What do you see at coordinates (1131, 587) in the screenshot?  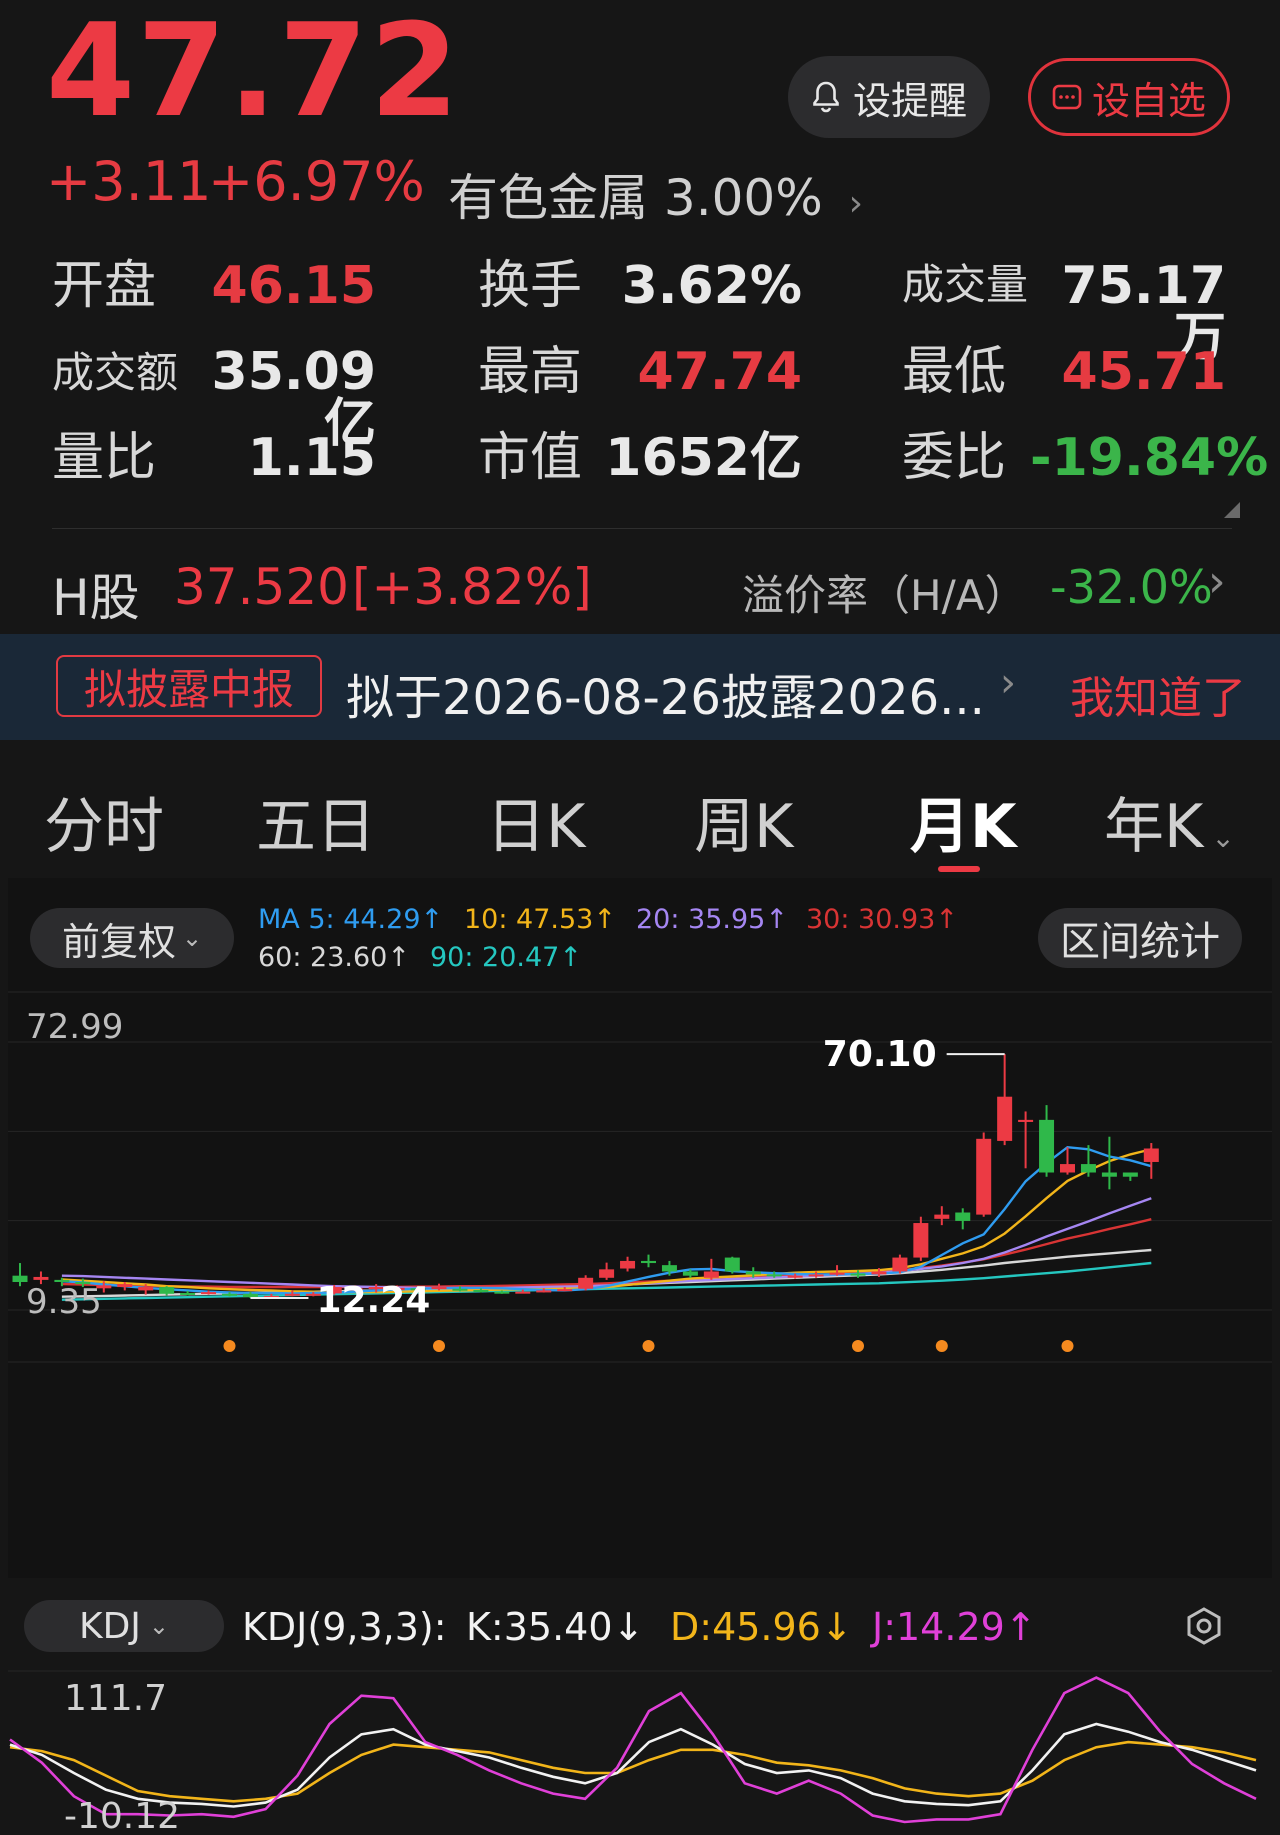 I see `premium-value: -32.0%` at bounding box center [1131, 587].